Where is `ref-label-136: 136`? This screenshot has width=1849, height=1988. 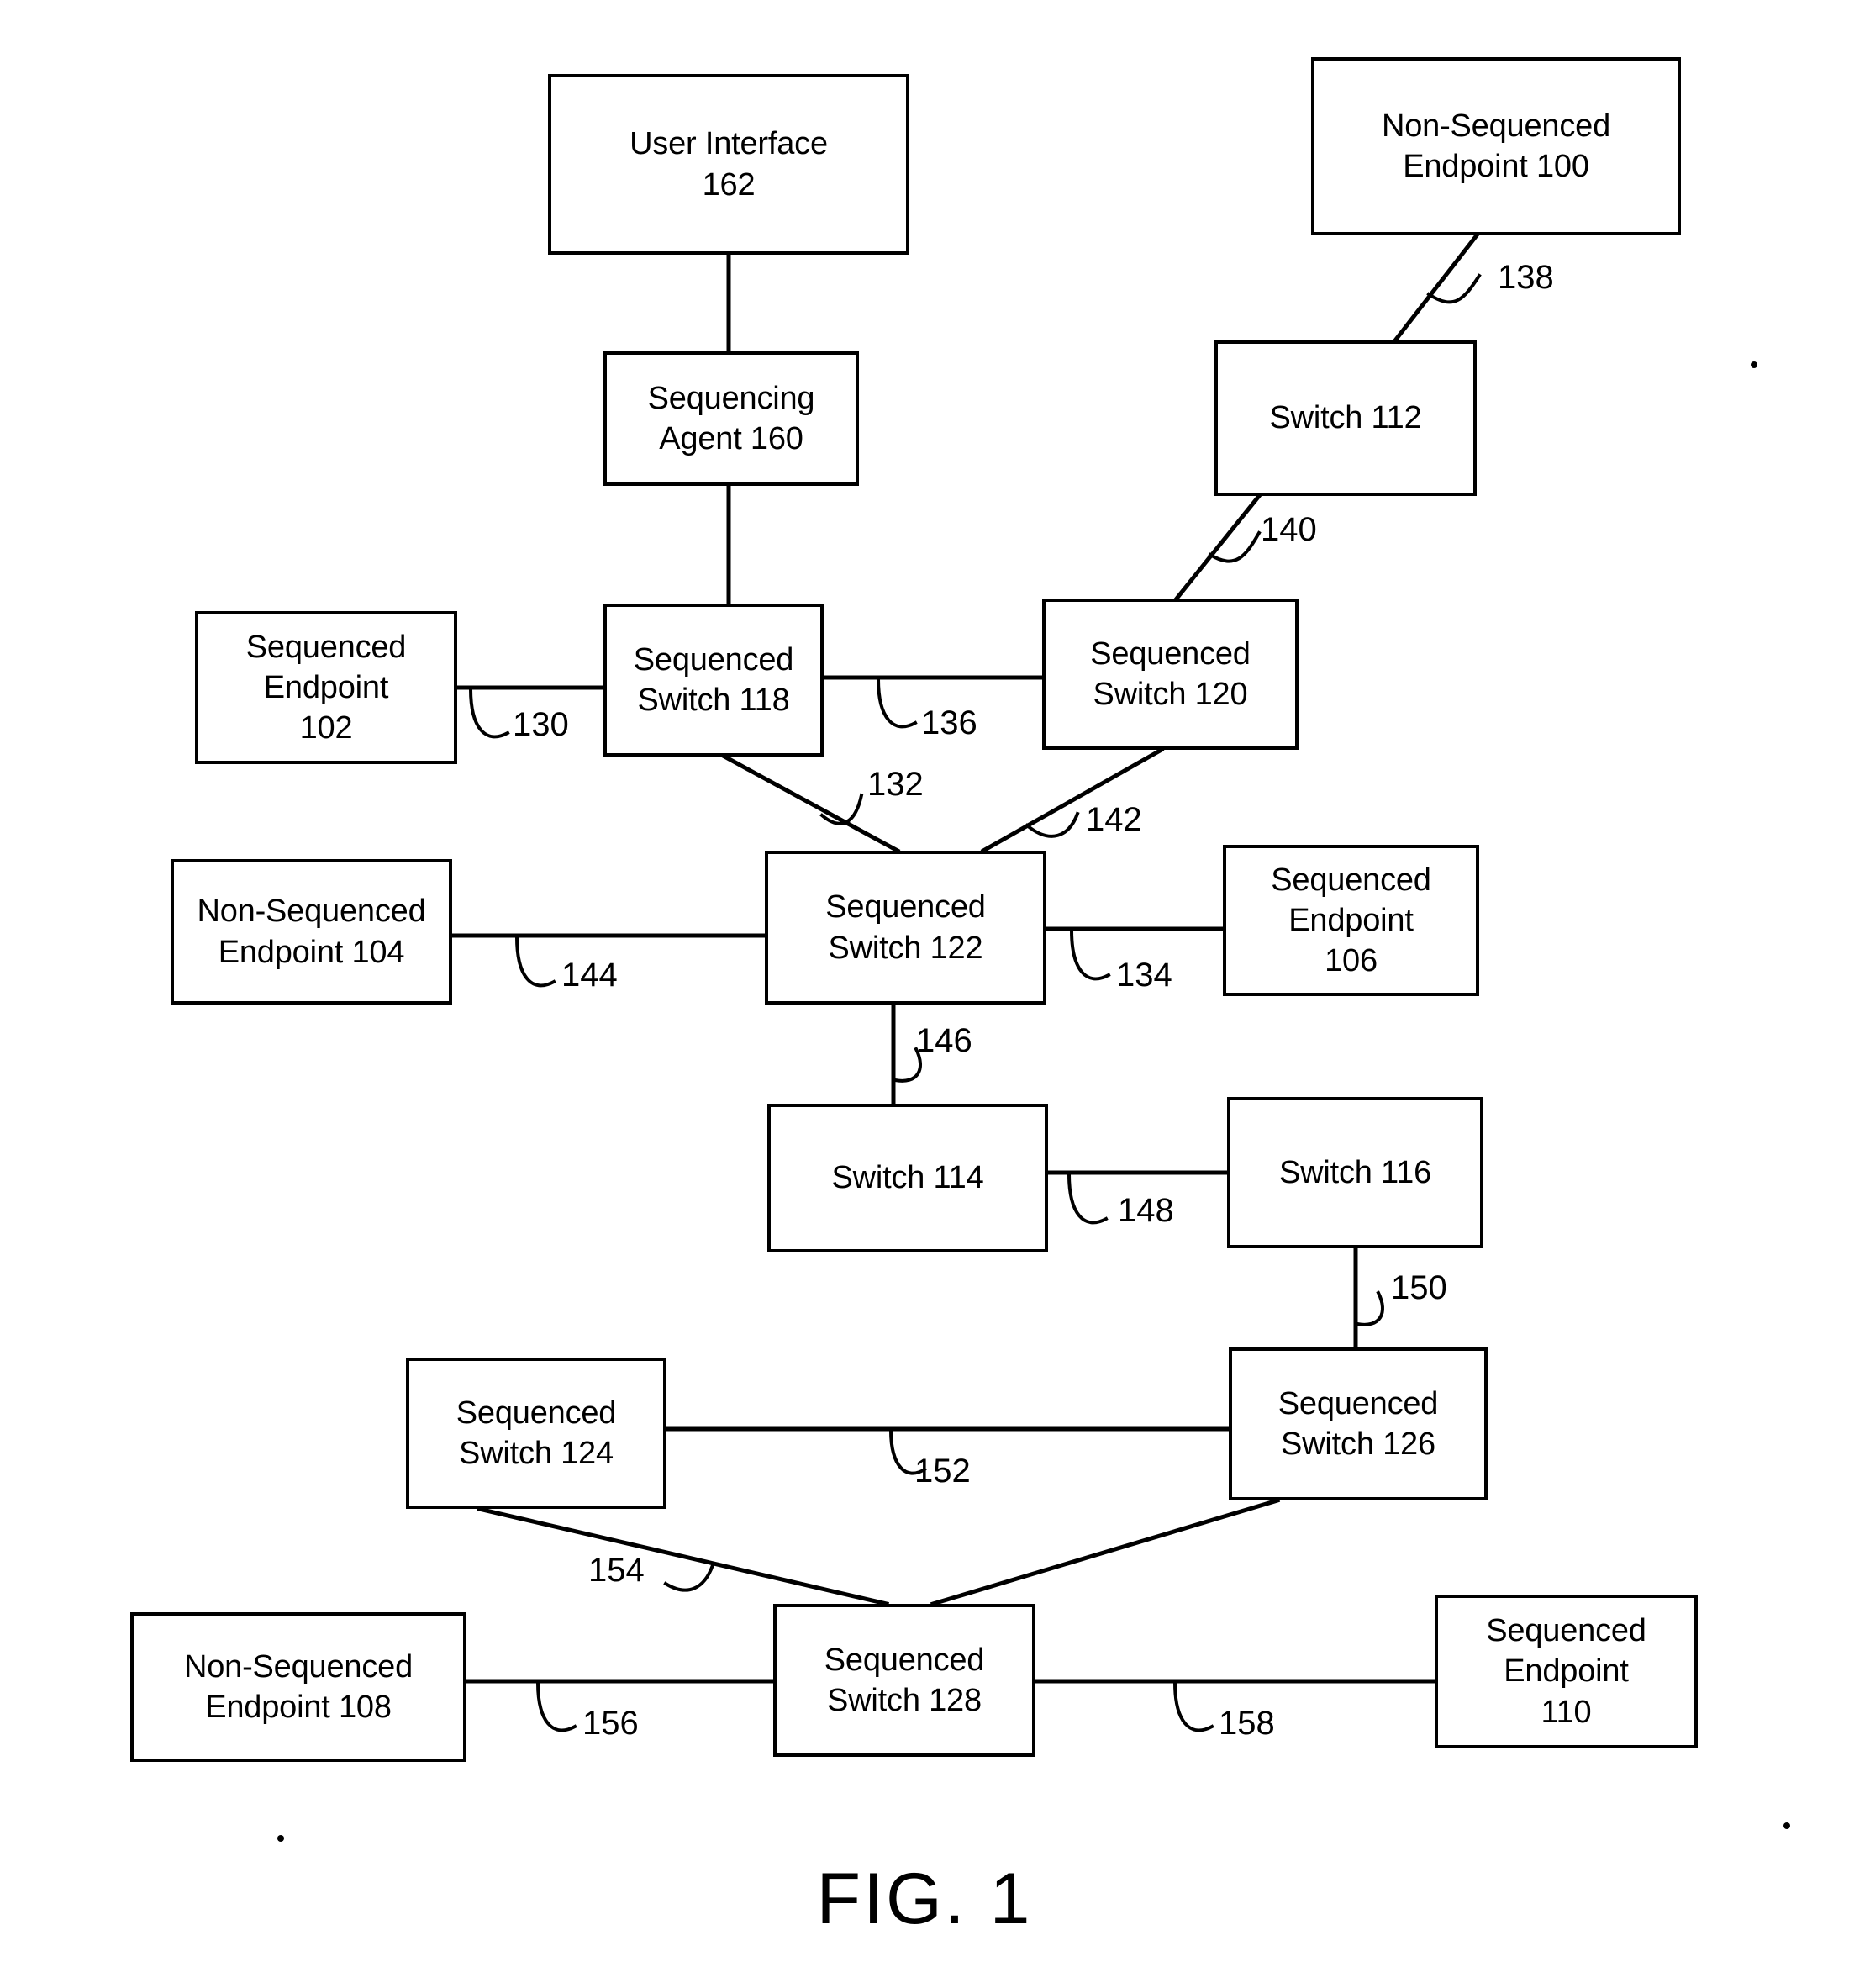 ref-label-136: 136 is located at coordinates (949, 723).